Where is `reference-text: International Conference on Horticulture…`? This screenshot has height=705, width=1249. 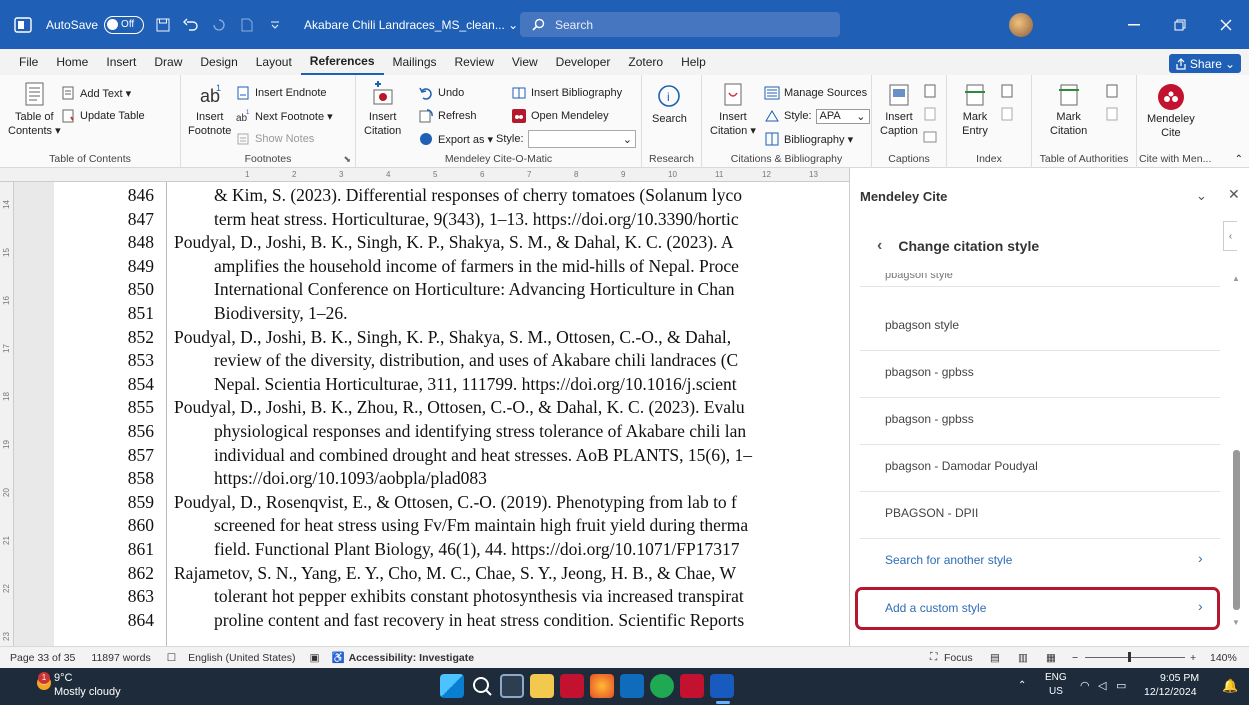
reference-text: International Conference on Horticulture… is located at coordinates (474, 289).